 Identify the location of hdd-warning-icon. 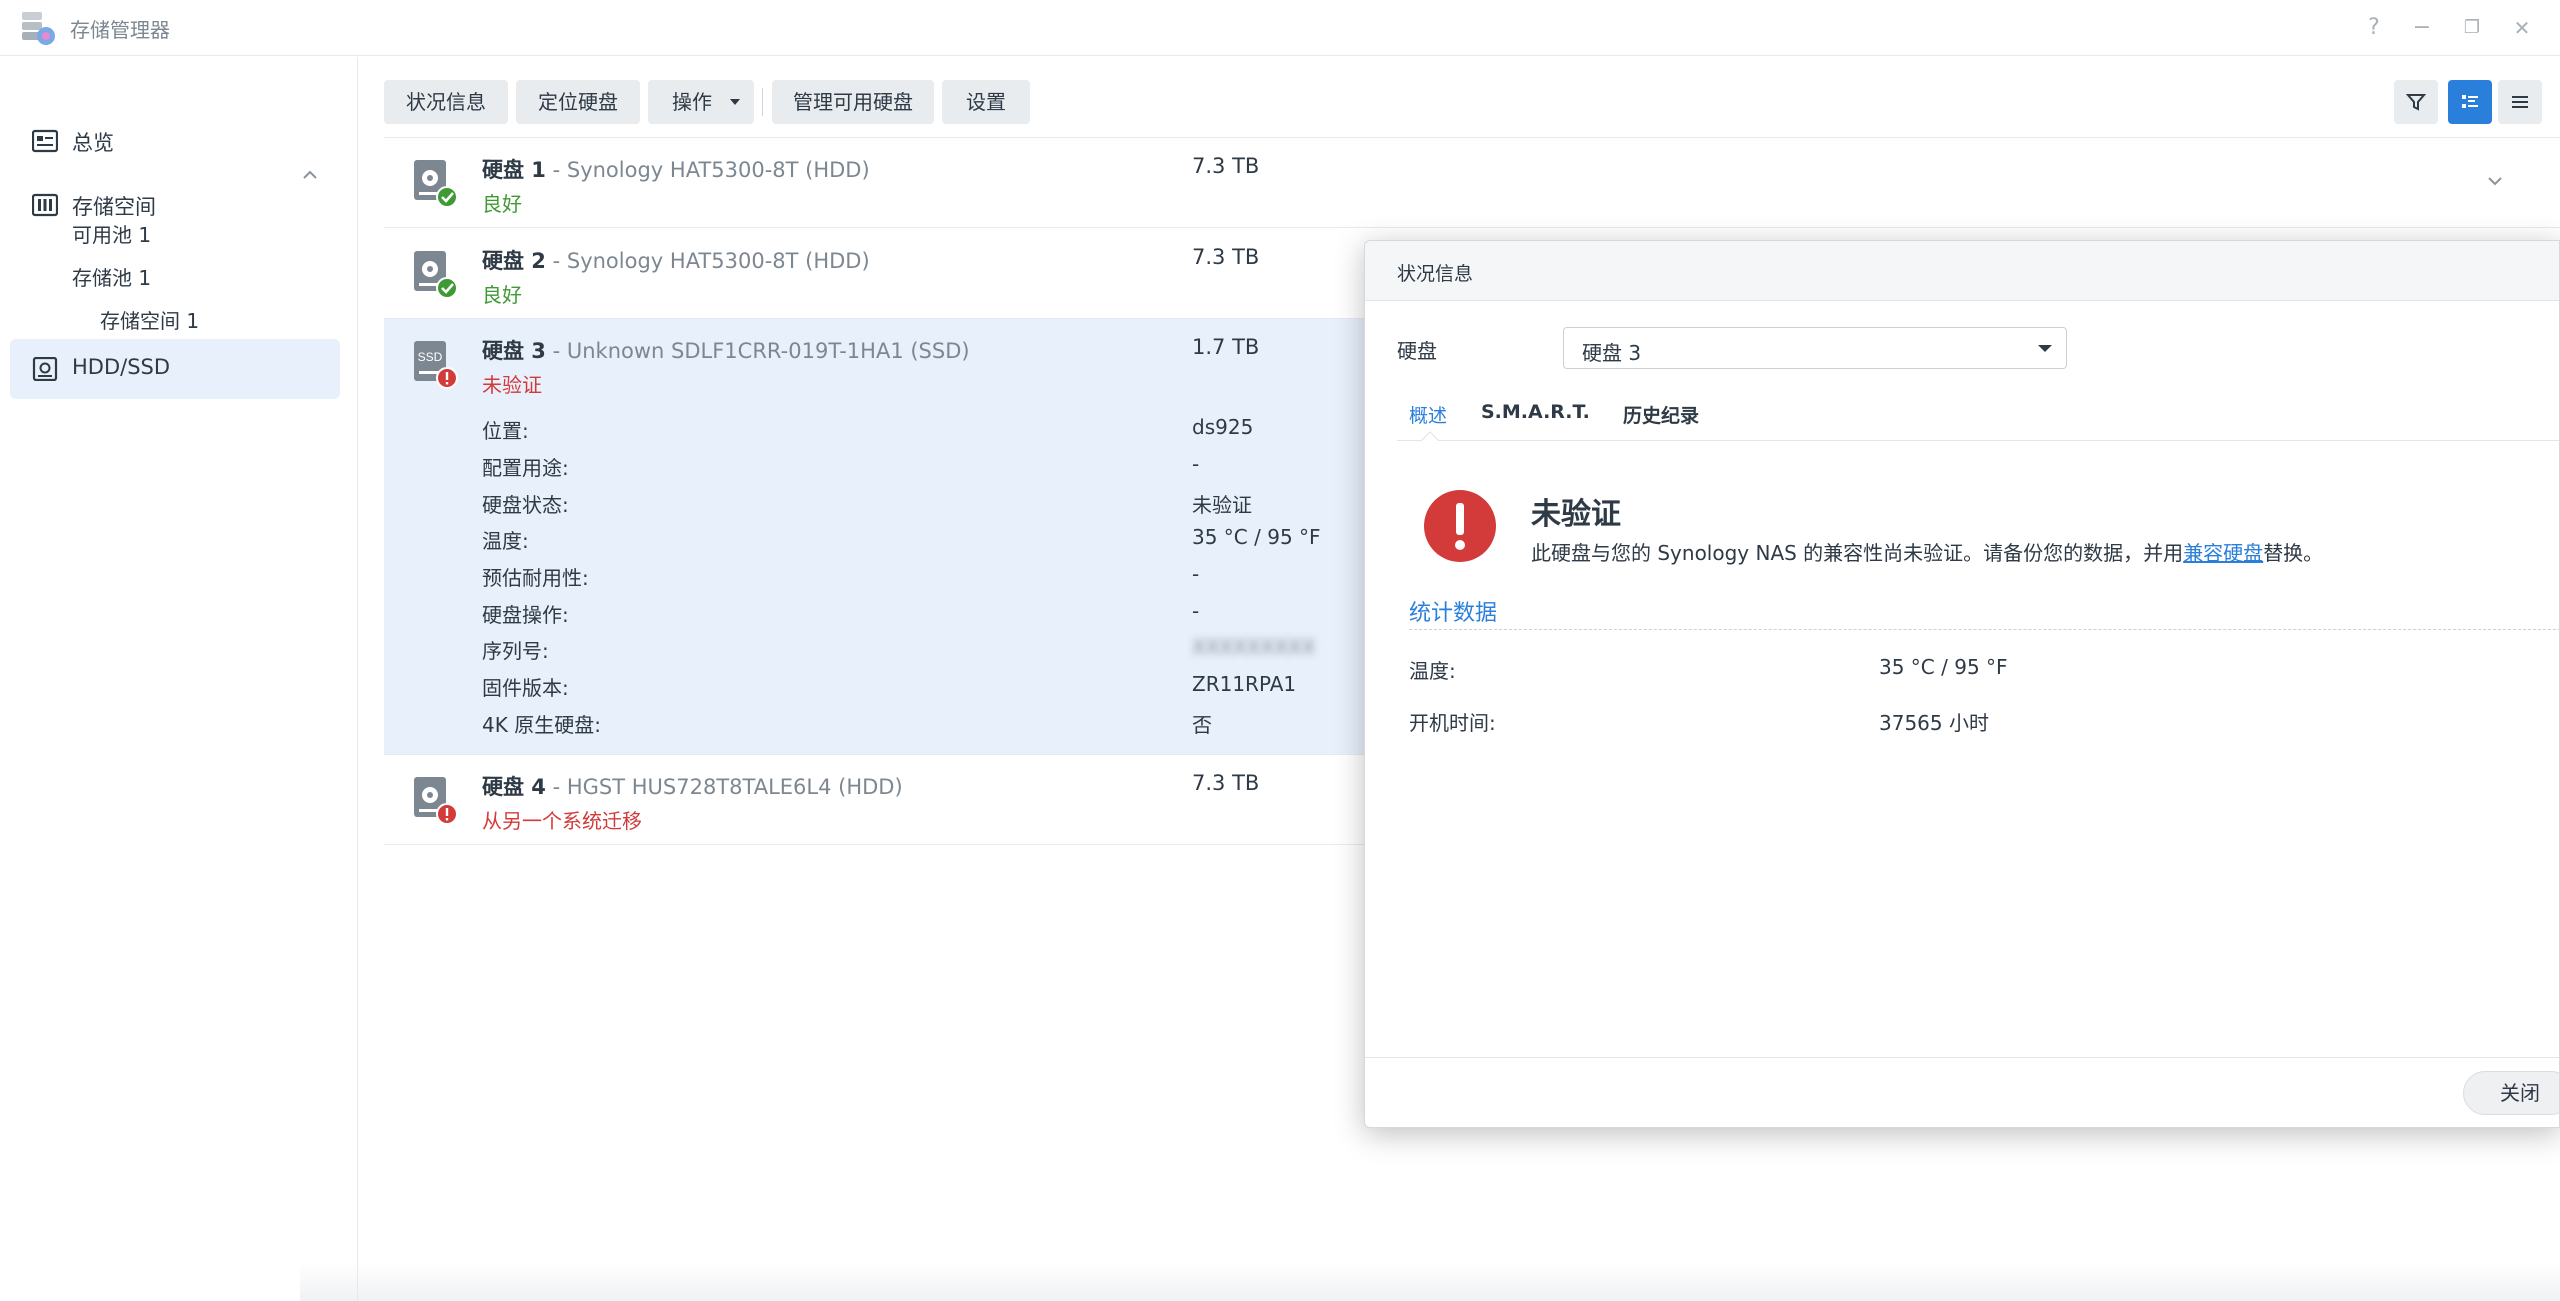
(436, 801).